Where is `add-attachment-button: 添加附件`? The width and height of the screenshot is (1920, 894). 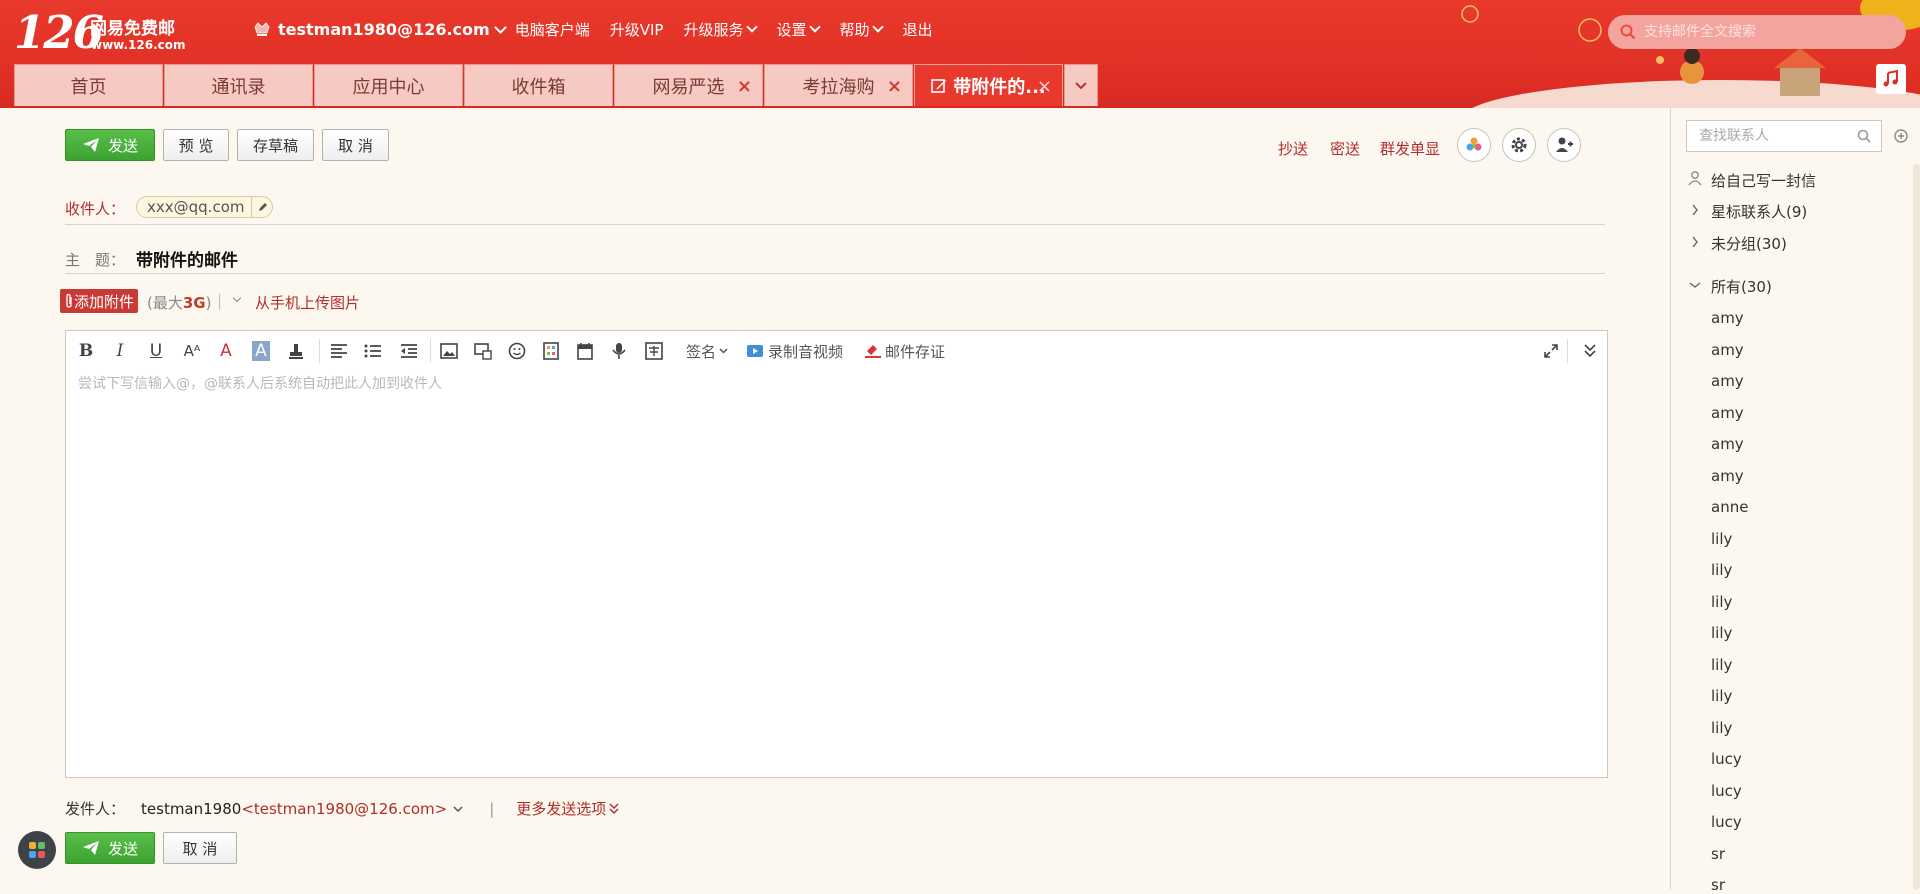
add-attachment-button: 添加附件 is located at coordinates (99, 301).